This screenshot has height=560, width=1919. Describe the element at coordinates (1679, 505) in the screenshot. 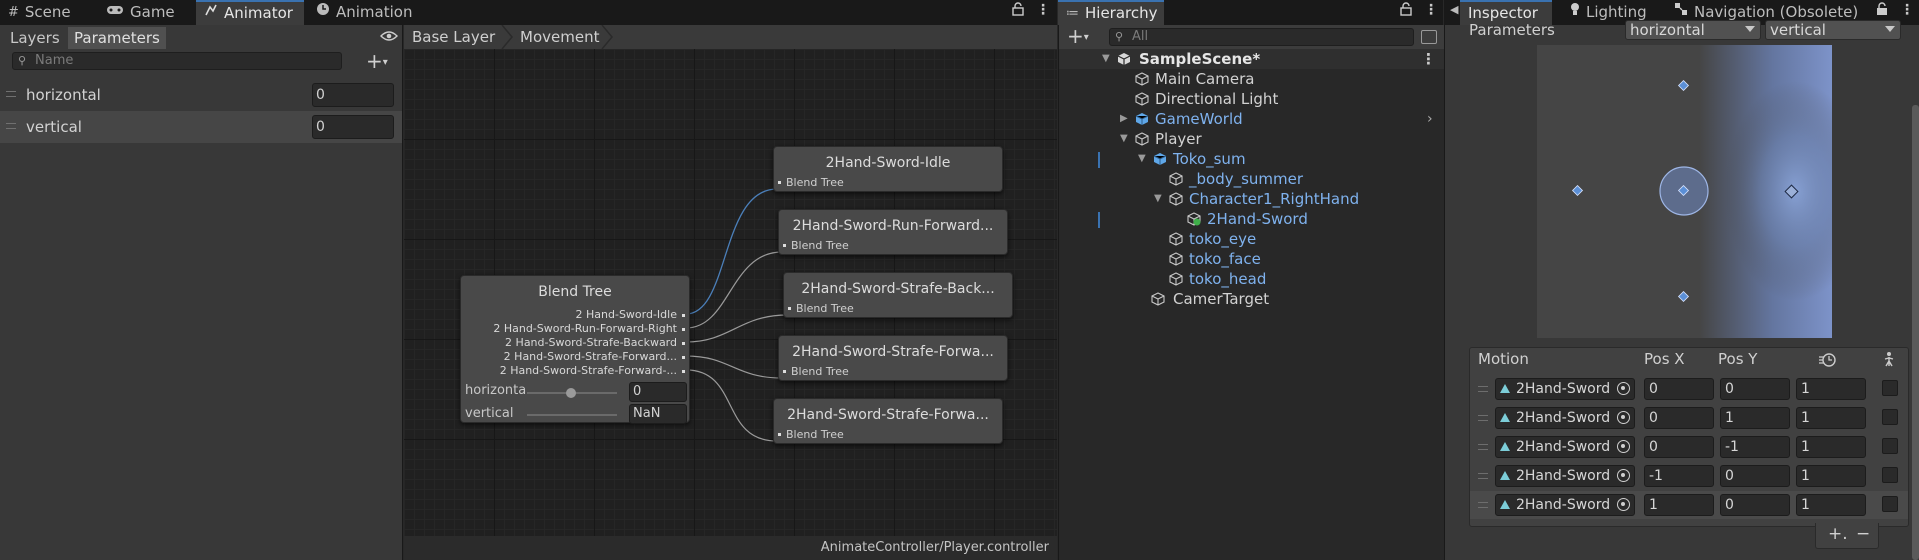

I see `pos-x-field: 1` at that location.